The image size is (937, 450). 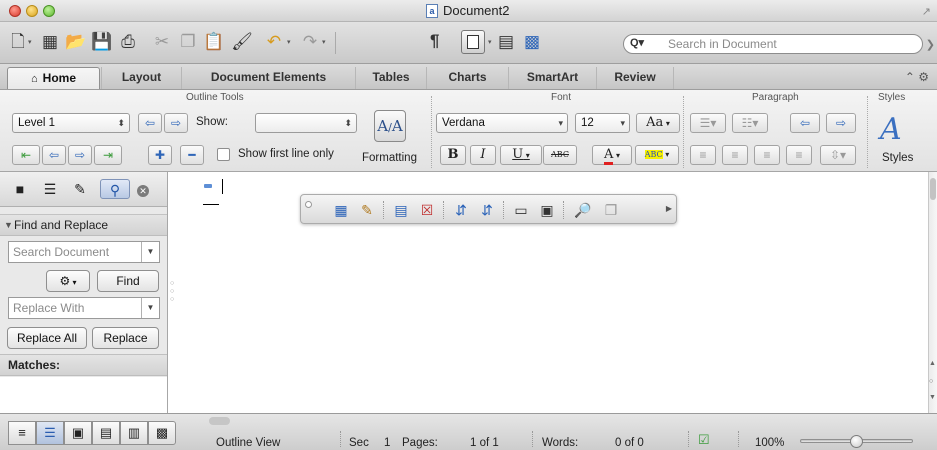 What do you see at coordinates (658, 123) in the screenshot?
I see `grow-font-button: Aa ▾` at bounding box center [658, 123].